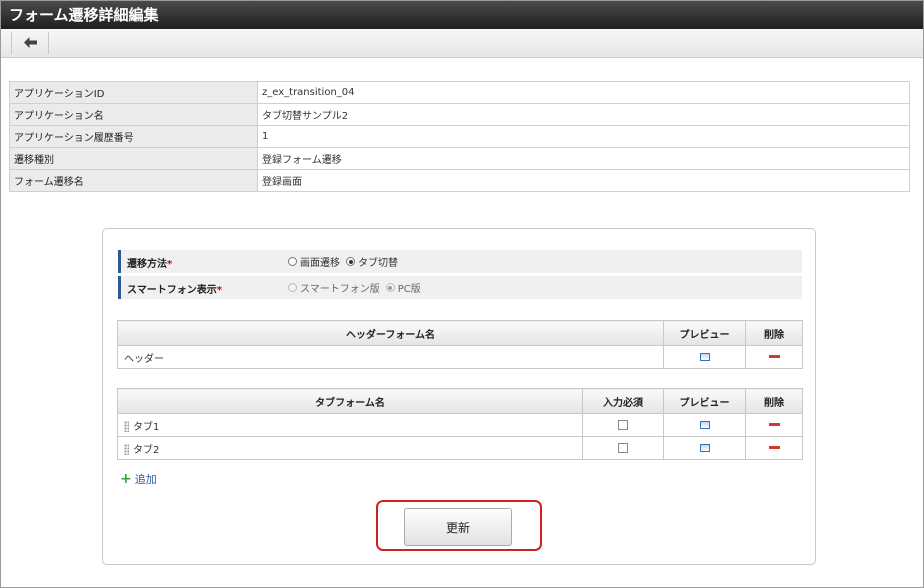 This screenshot has width=924, height=588. I want to click on info-value: タブ切替サンプル2, so click(583, 114).